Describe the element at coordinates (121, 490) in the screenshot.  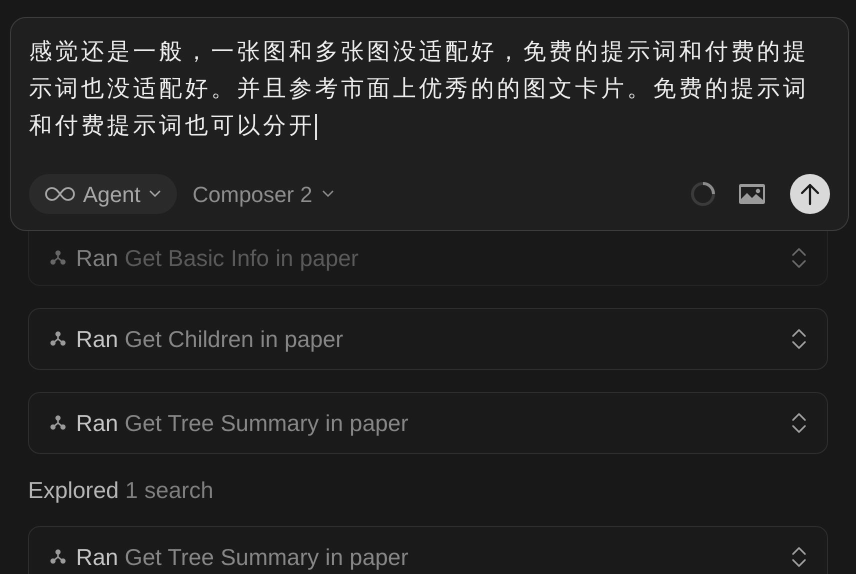
I see `section-summary: Explored 1 search` at that location.